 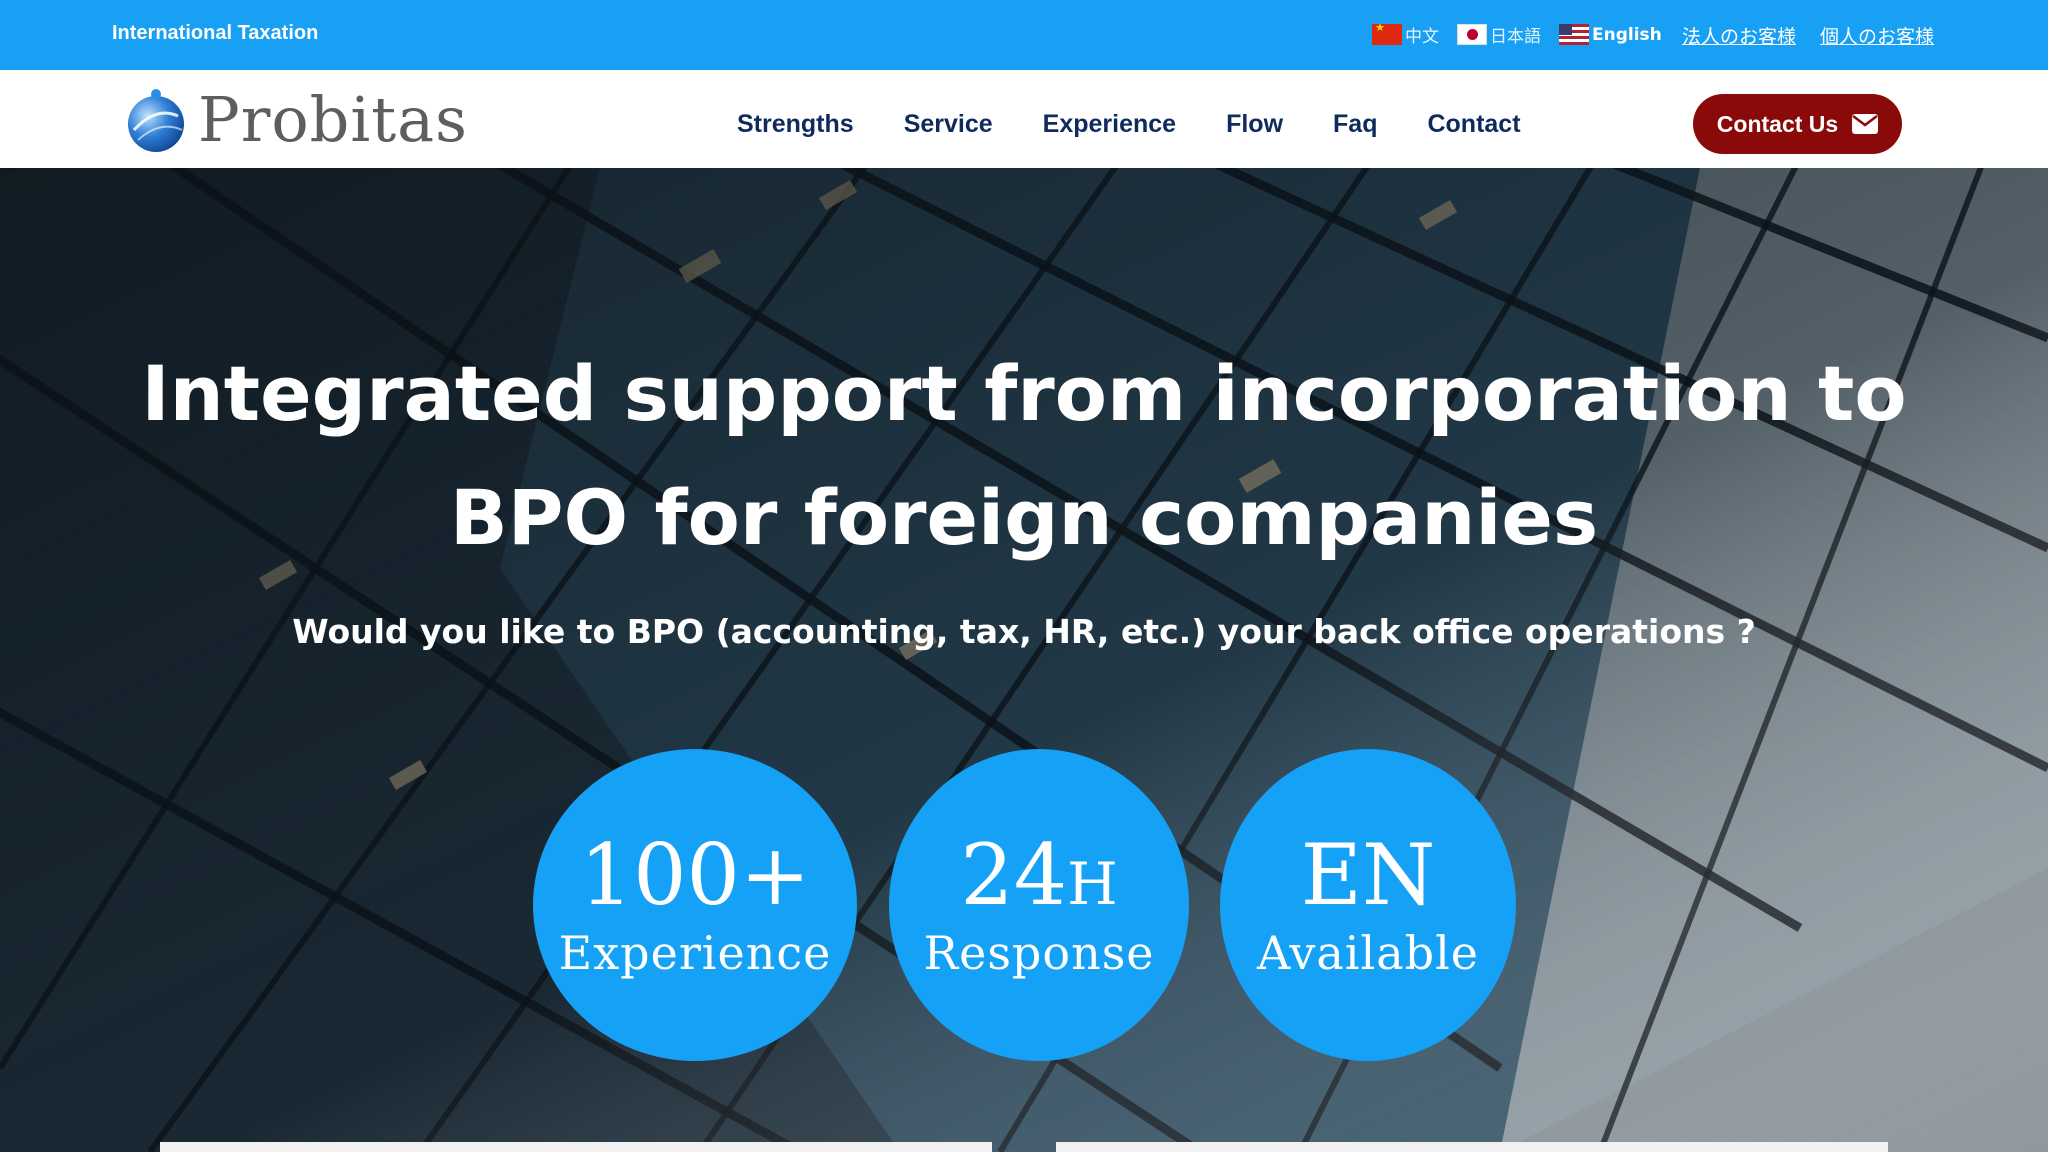 What do you see at coordinates (695, 952) in the screenshot?
I see `experience-badge-label: Experience` at bounding box center [695, 952].